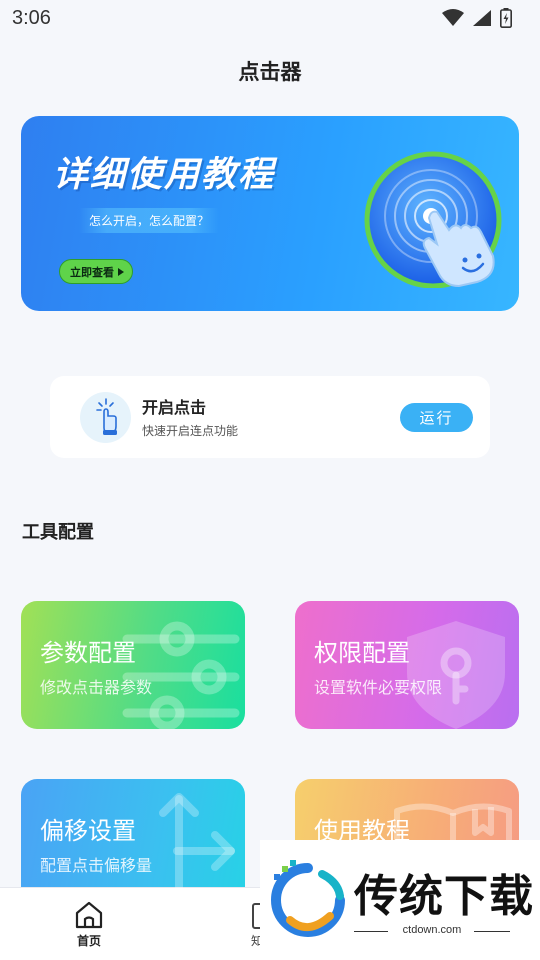 The image size is (540, 960). What do you see at coordinates (432, 930) in the screenshot?
I see `watermark-url: ctdown.com` at bounding box center [432, 930].